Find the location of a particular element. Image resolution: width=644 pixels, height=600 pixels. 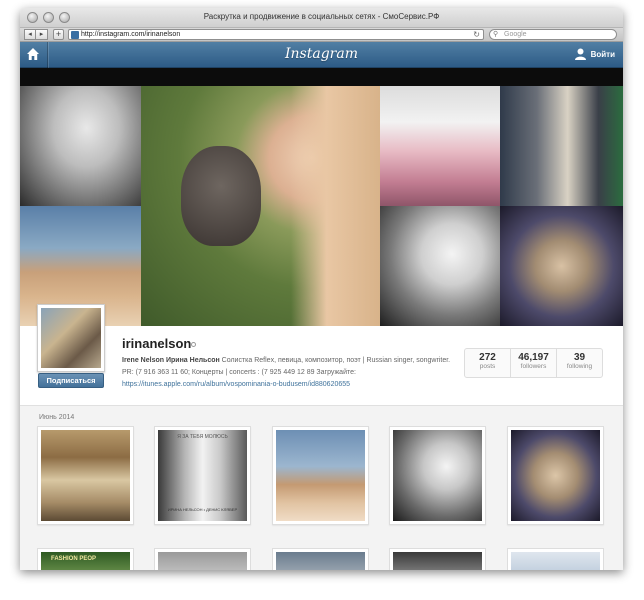

user-icon is located at coordinates (580, 54).